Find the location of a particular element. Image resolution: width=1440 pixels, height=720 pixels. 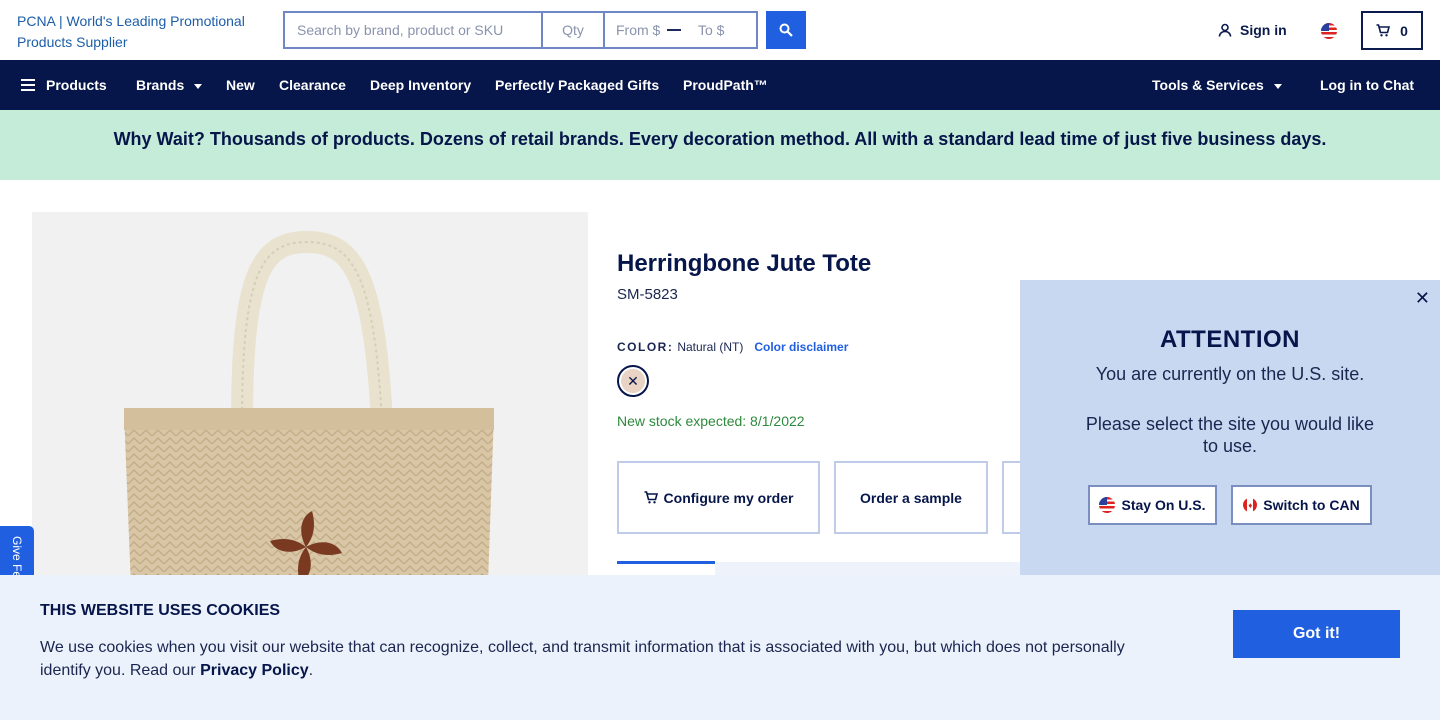

nav-products-label: Products is located at coordinates (76, 85).